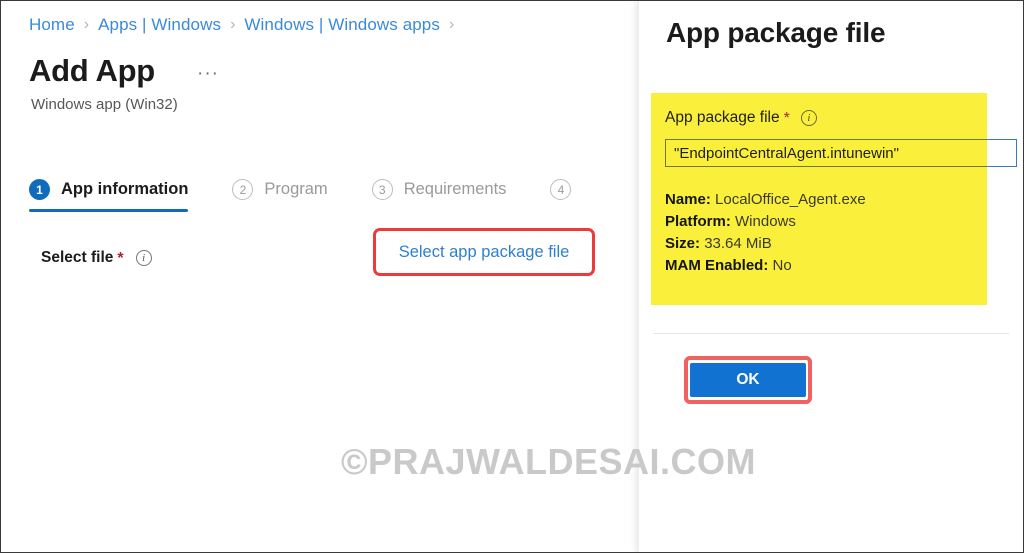 The width and height of the screenshot is (1024, 553). What do you see at coordinates (92, 70) in the screenshot?
I see `page-title: Add App` at bounding box center [92, 70].